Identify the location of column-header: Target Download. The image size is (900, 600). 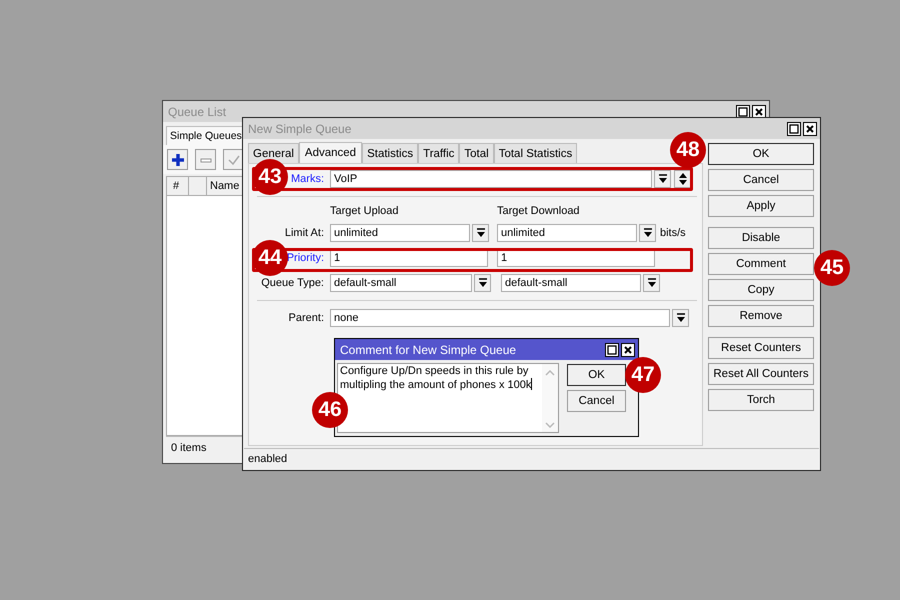
(539, 211).